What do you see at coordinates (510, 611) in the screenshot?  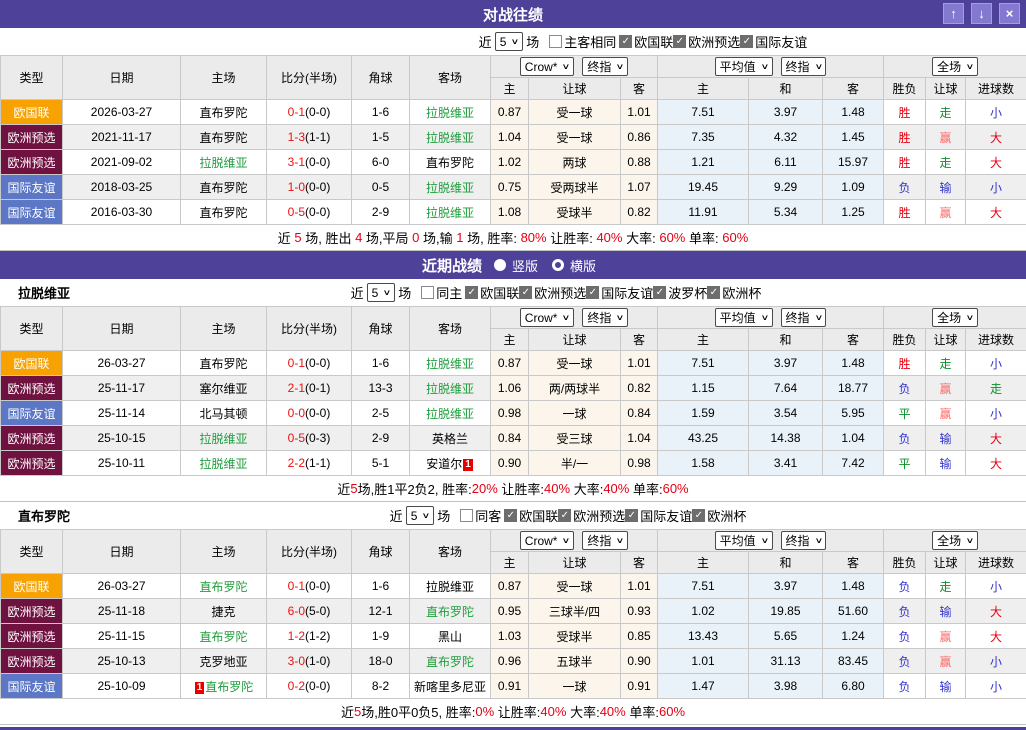 I see `home-odds: 0.95` at bounding box center [510, 611].